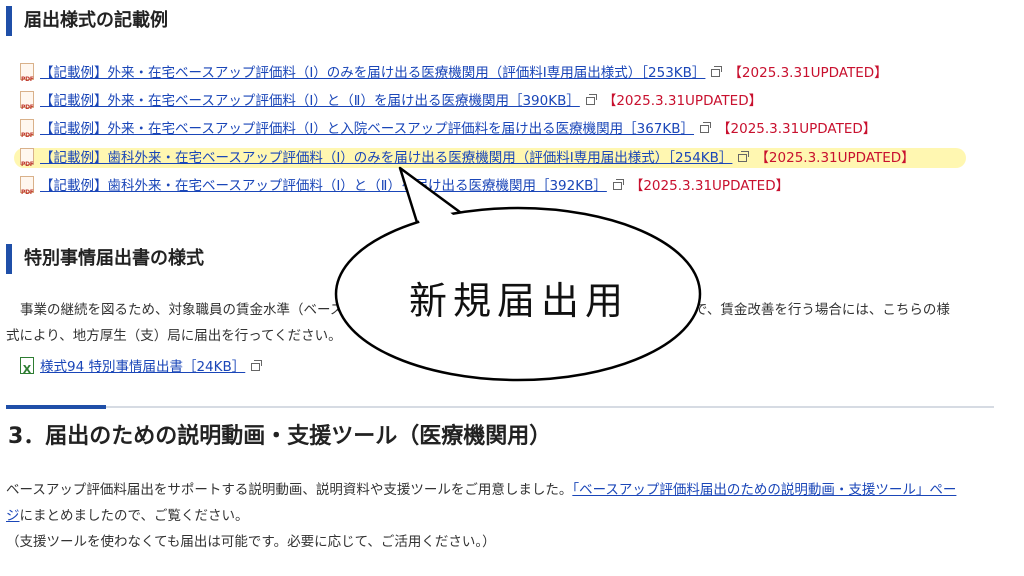  I want to click on excel-file-row: X 様式94 特別事情届出書［24KB］, so click(144, 367).